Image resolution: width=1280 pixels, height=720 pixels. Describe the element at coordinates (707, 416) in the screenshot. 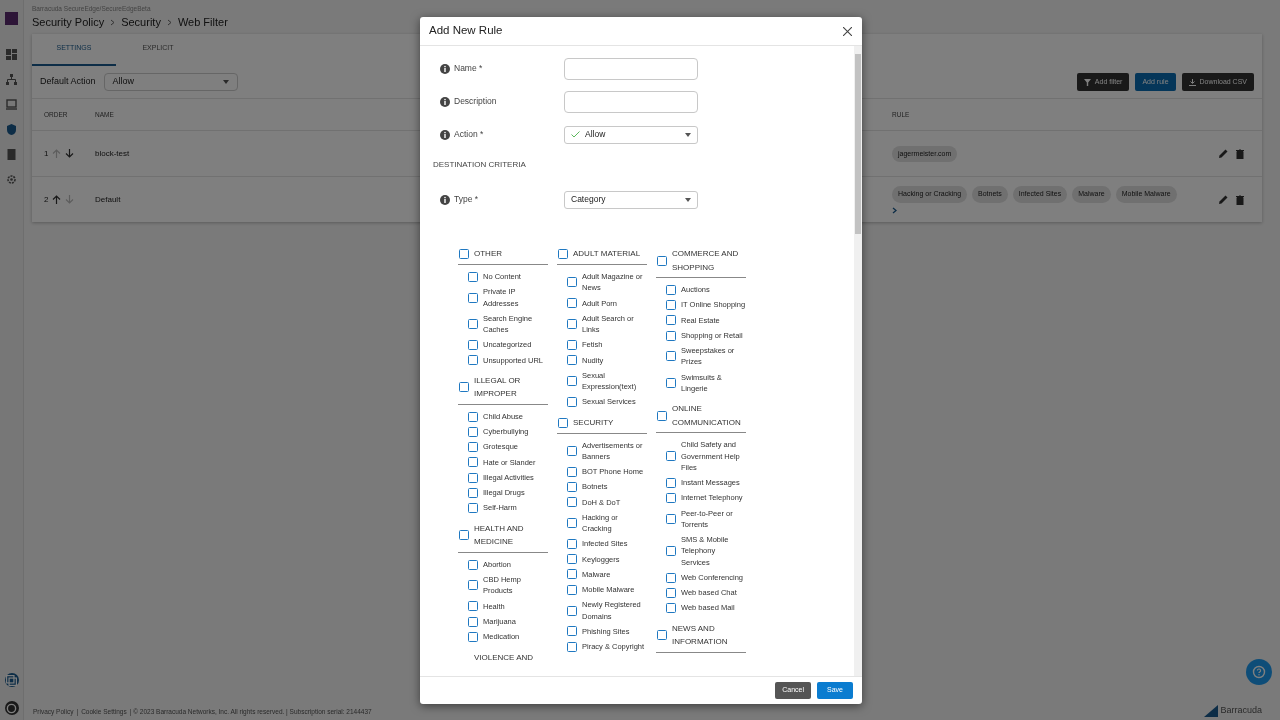

I see `category-group-title: ONLINE COMMUNICATION` at that location.